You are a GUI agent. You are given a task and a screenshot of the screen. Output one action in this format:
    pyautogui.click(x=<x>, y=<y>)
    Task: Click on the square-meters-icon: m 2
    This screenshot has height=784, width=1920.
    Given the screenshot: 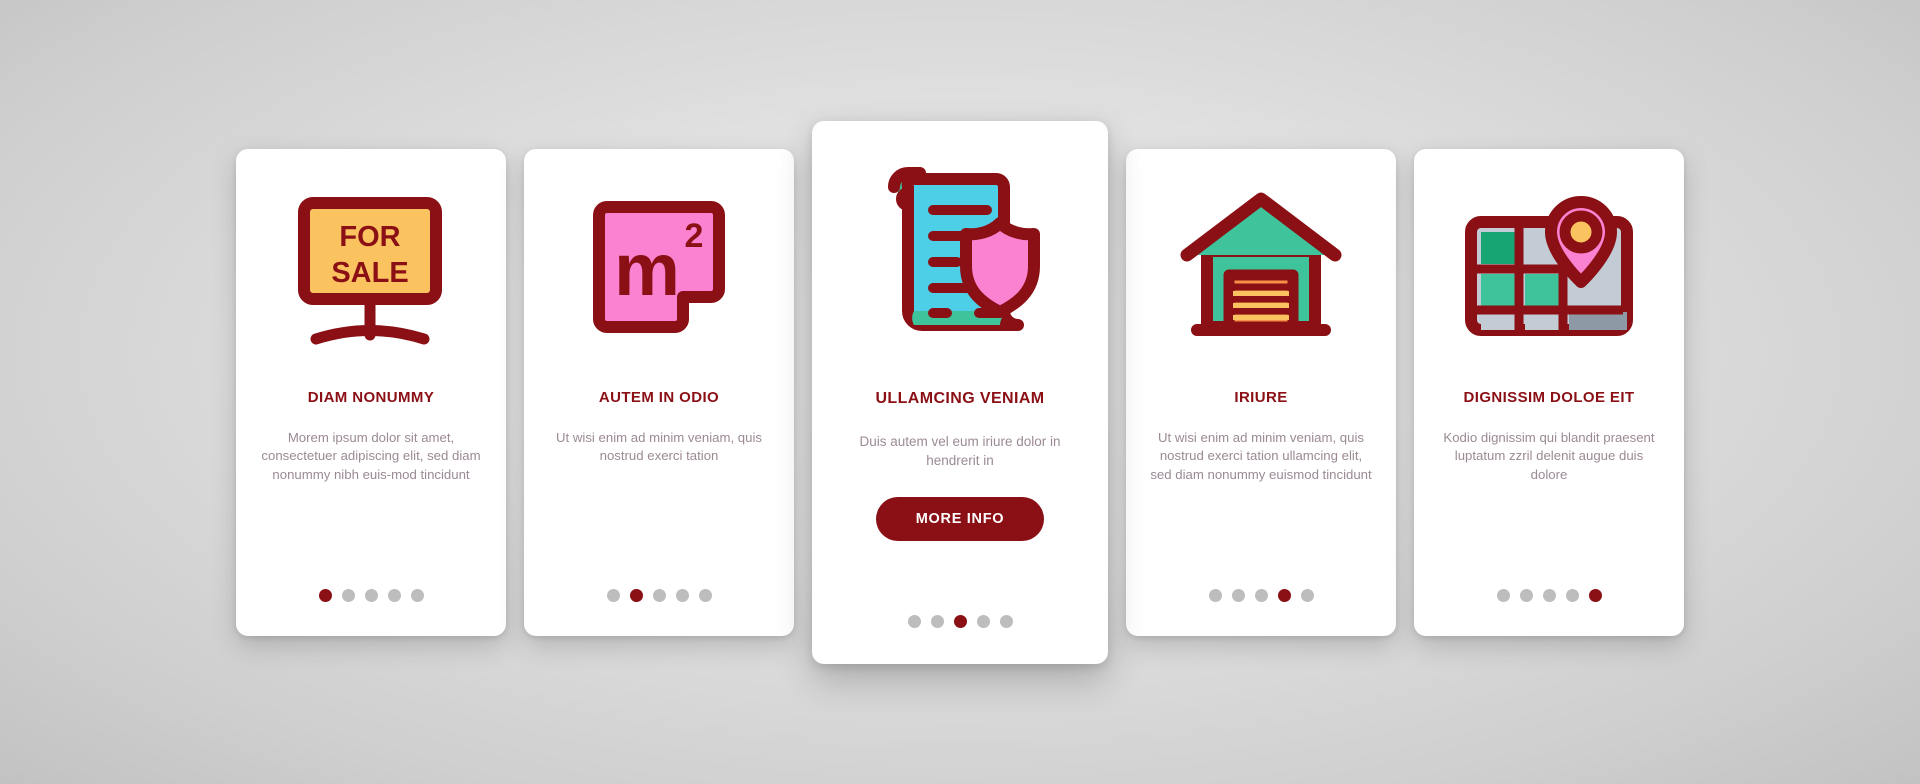 What is the action you would take?
    pyautogui.click(x=659, y=269)
    